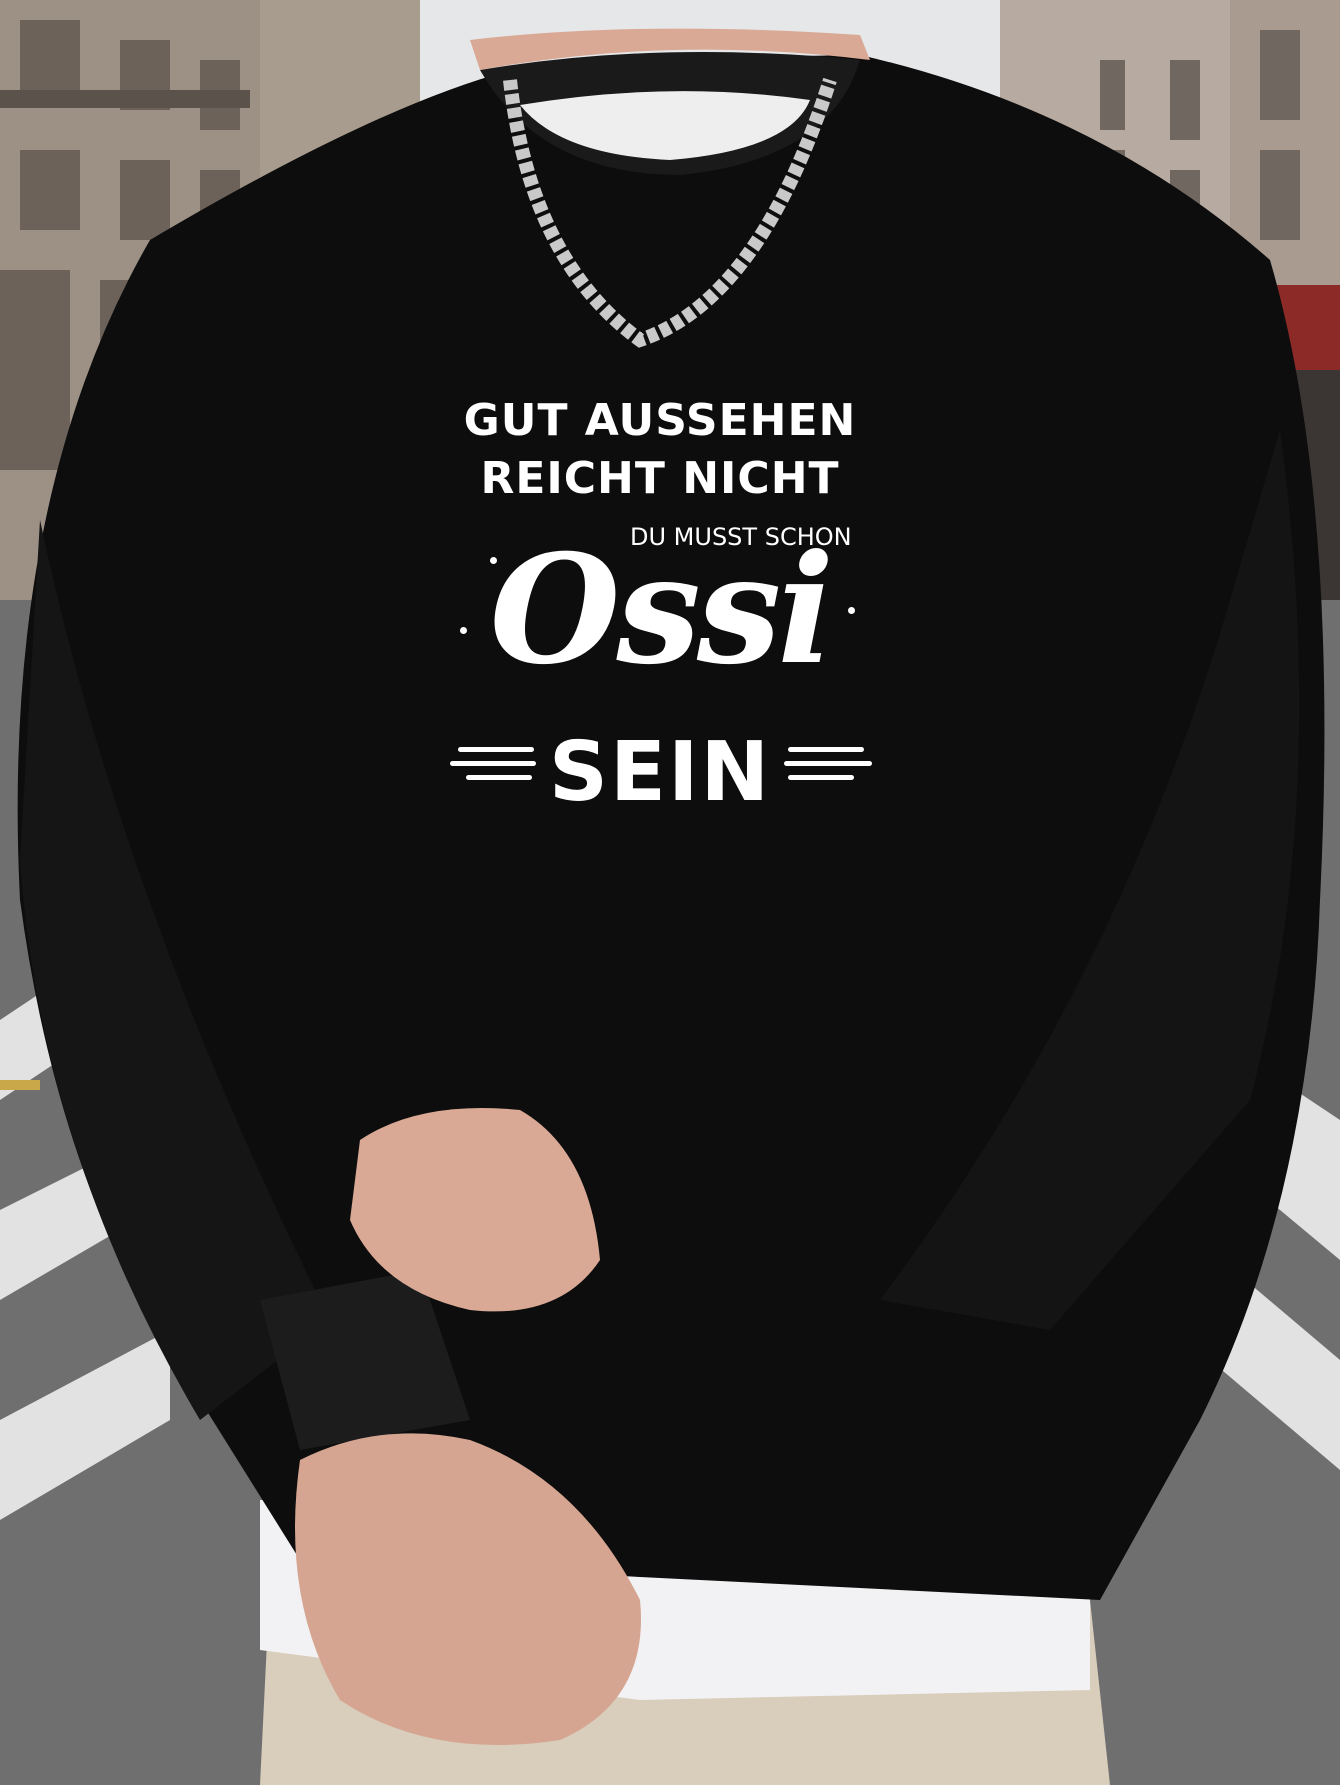  I want to click on print-line-4: Ossi, so click(662, 610).